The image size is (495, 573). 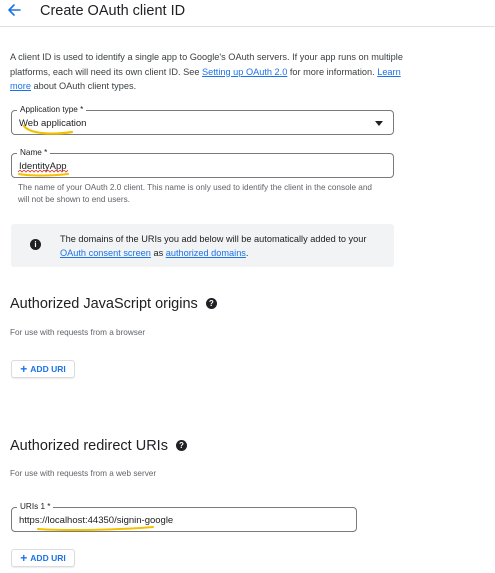 I want to click on js-origins-heading: Authorized JavaScript origins?, so click(x=113, y=304).